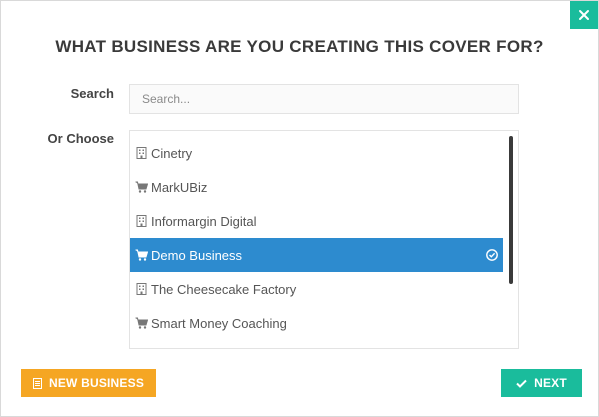 The width and height of the screenshot is (599, 417). I want to click on search-input, so click(324, 99).